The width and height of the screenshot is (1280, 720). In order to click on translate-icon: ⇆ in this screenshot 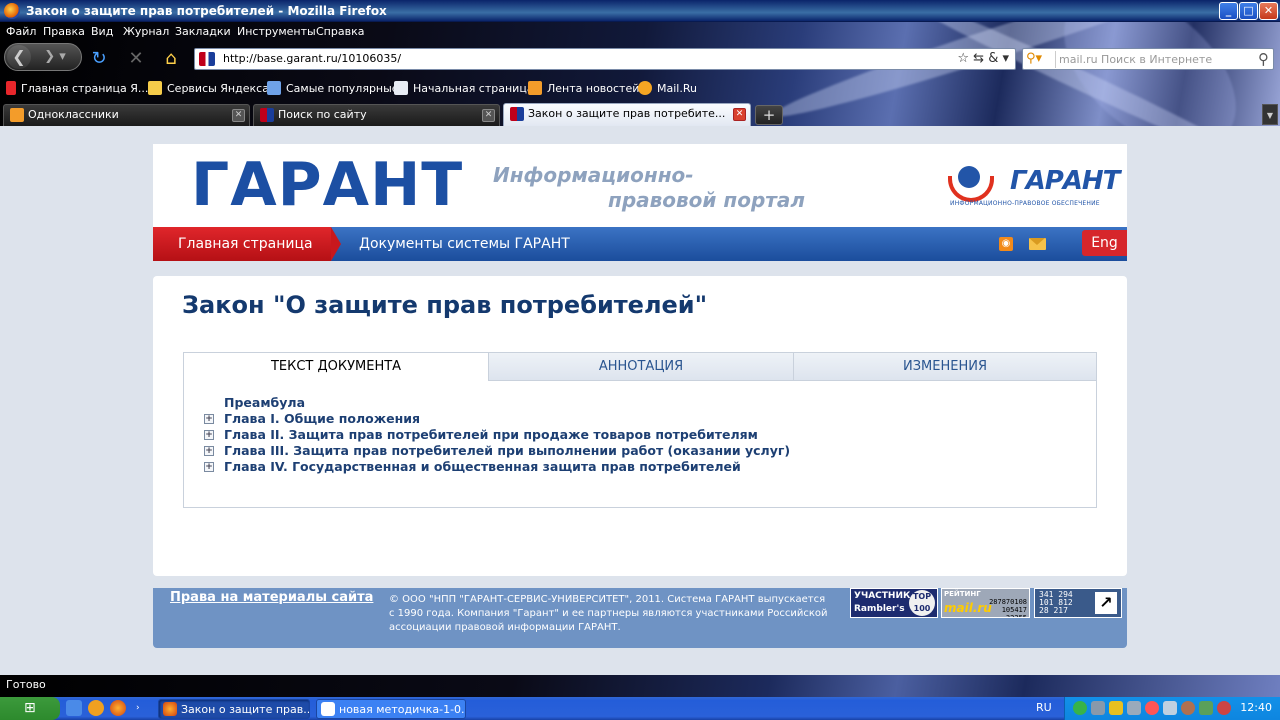, I will do `click(978, 58)`.